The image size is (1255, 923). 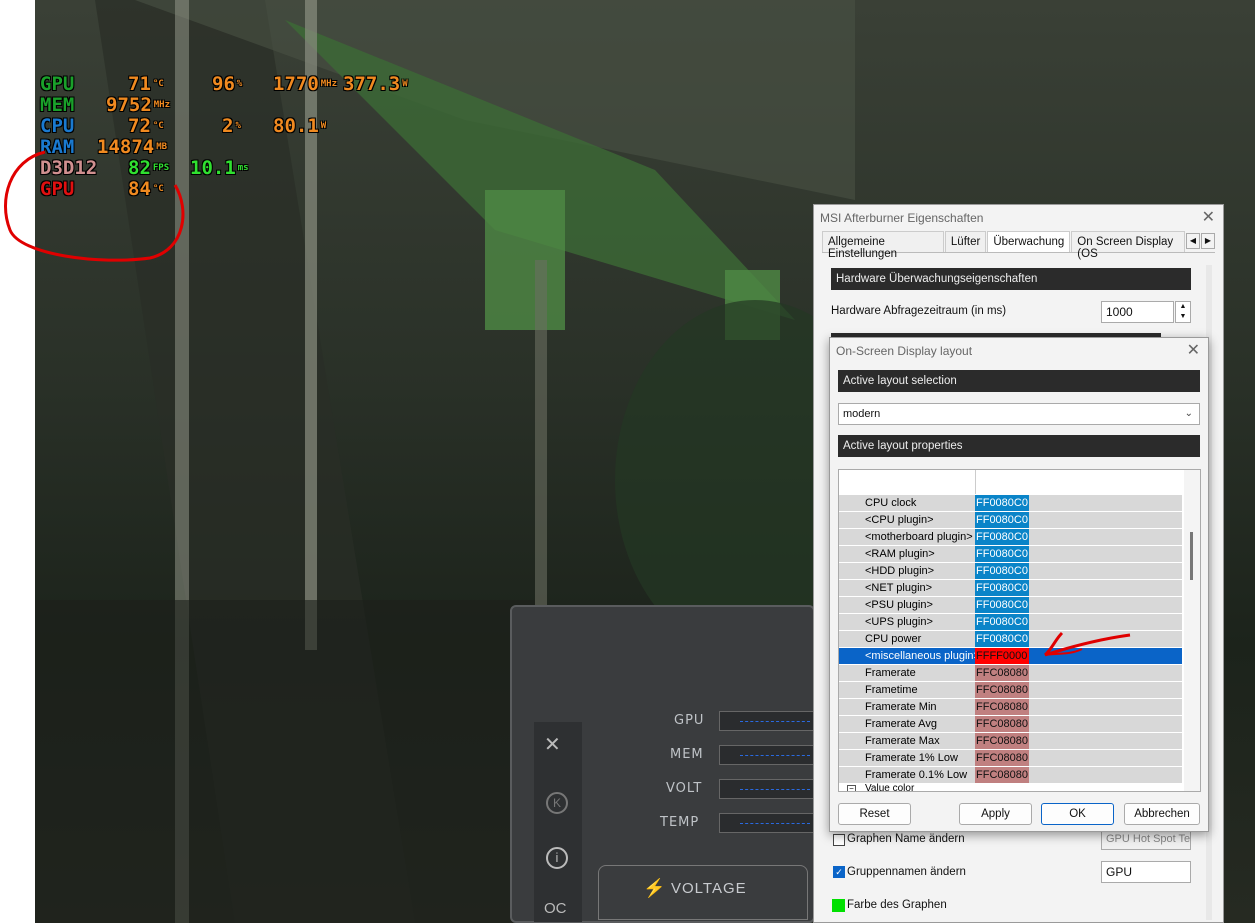 I want to click on tab-osd: On Screen Display (OS, so click(x=1128, y=245).